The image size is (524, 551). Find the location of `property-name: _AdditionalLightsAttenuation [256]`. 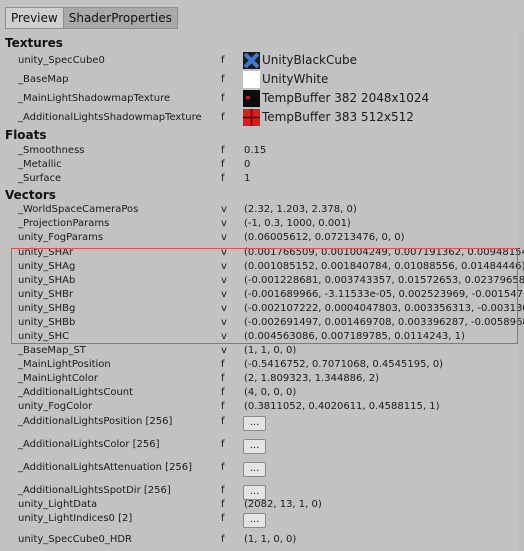

property-name: _AdditionalLightsAttenuation [256] is located at coordinates (105, 467).